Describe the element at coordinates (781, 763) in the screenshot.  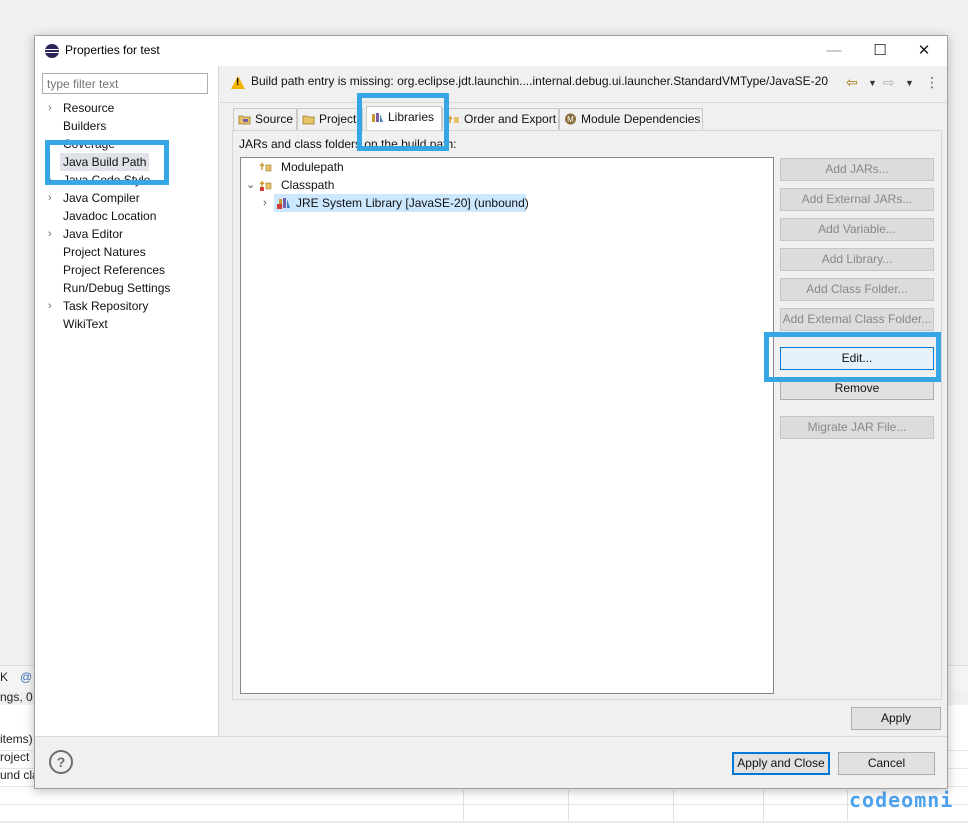
I see `apply-and-close-button: Apply and Close` at that location.